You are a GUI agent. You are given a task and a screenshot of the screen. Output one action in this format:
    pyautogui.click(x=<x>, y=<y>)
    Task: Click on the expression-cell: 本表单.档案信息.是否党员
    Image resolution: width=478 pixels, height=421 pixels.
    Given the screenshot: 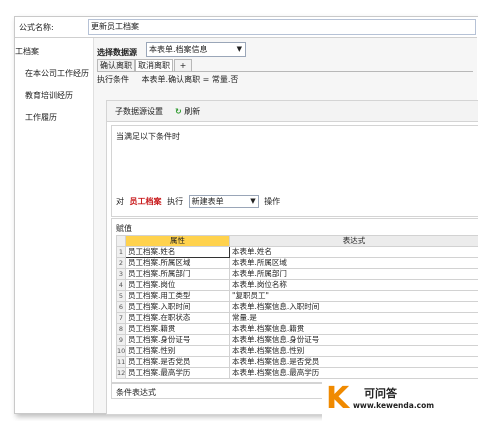 What is the action you would take?
    pyautogui.click(x=353, y=362)
    